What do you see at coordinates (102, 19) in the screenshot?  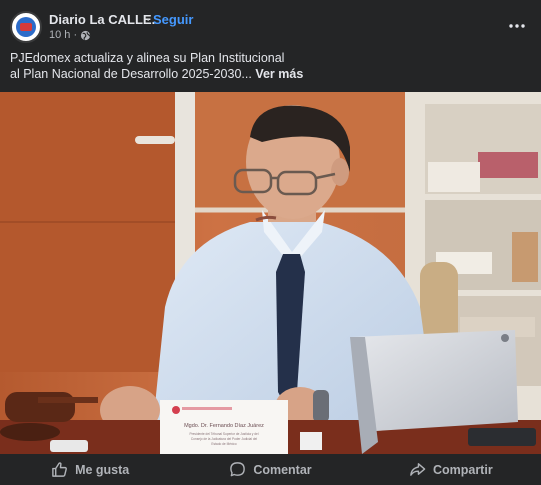 I see `page-name-link: Diario La CALLE.` at bounding box center [102, 19].